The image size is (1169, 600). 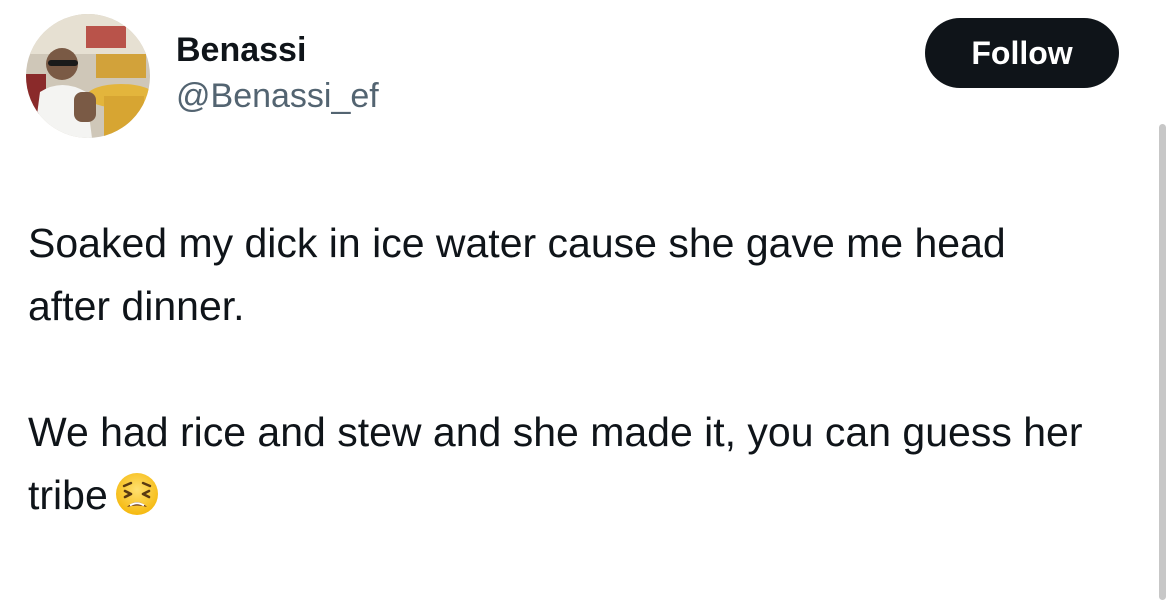 What do you see at coordinates (277, 73) in the screenshot?
I see `user-names: Benassi @Benassi_ef` at bounding box center [277, 73].